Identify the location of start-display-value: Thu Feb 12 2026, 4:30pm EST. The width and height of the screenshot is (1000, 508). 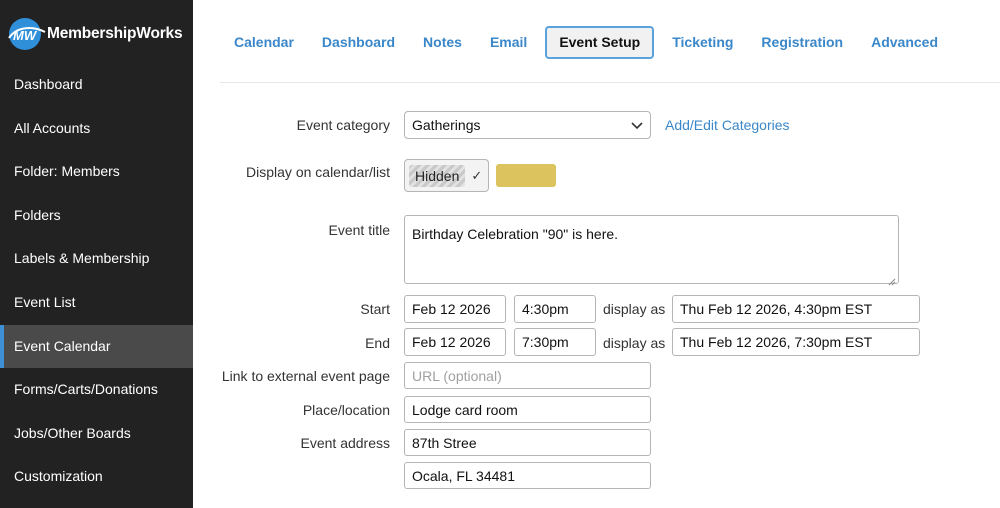
(776, 309).